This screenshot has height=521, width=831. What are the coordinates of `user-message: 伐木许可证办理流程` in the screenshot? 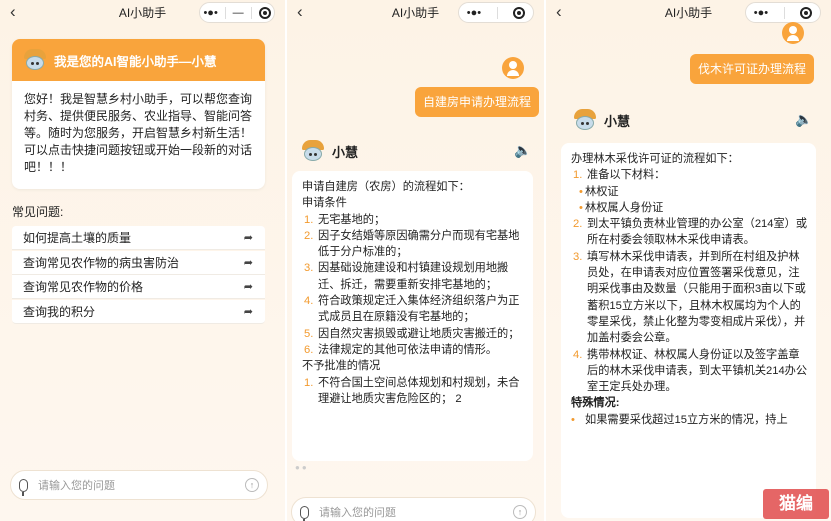 It's located at (752, 69).